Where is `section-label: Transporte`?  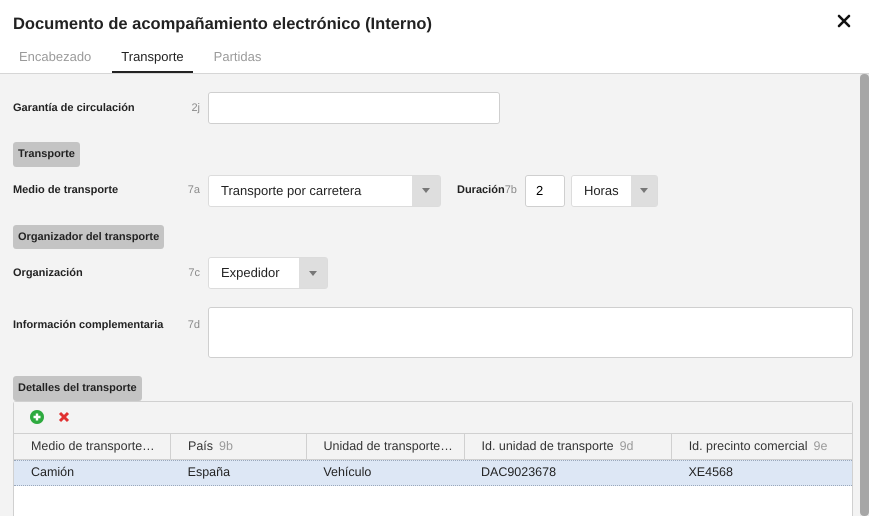
section-label: Transporte is located at coordinates (46, 154).